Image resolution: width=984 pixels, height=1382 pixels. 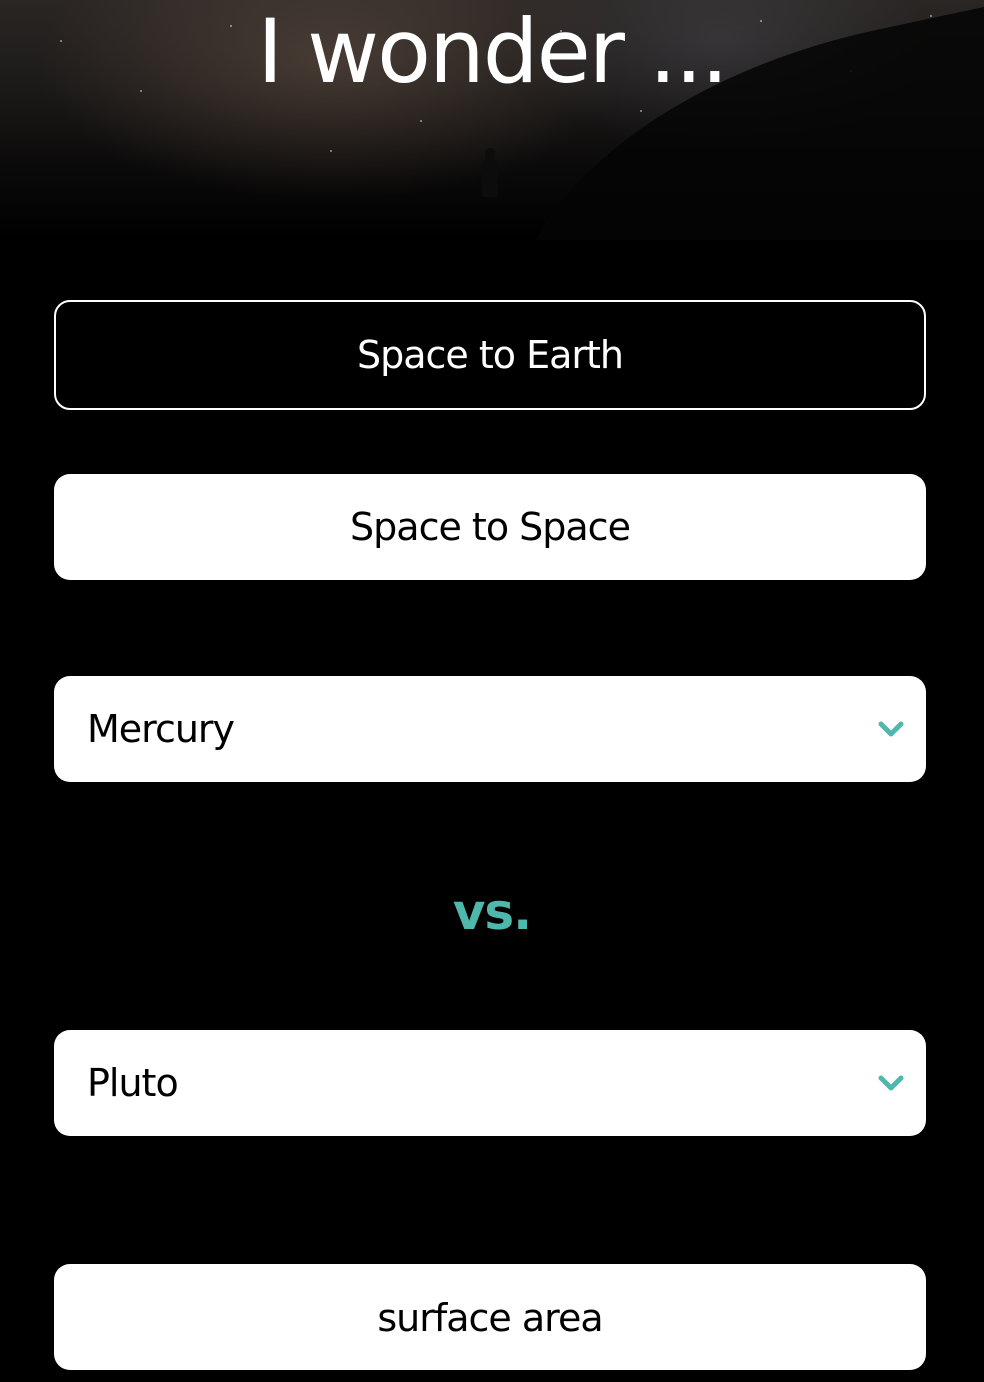 I want to click on second-body-select-value: Pluto, so click(x=133, y=1083).